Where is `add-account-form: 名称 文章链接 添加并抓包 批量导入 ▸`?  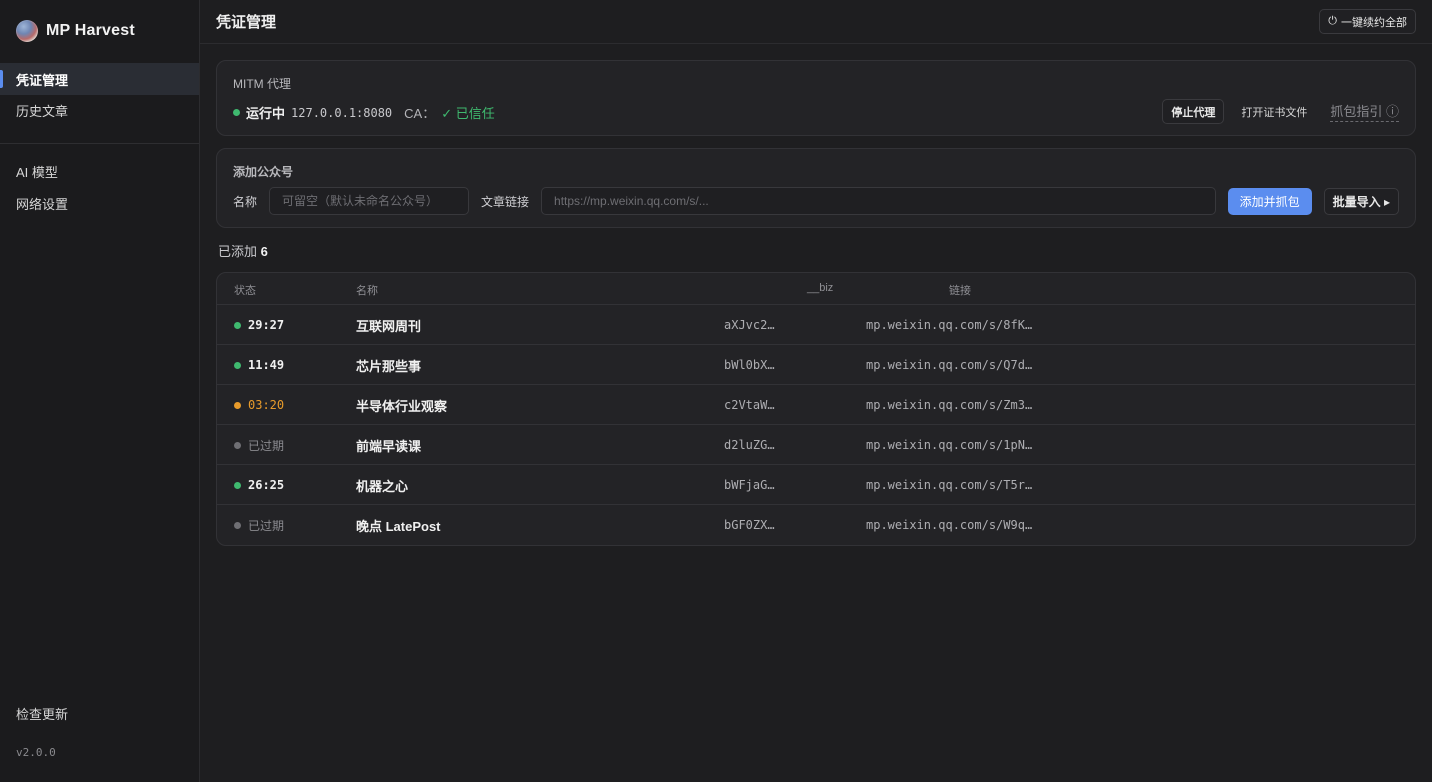
add-account-form: 名称 文章链接 添加并抓包 批量导入 ▸ is located at coordinates (816, 201).